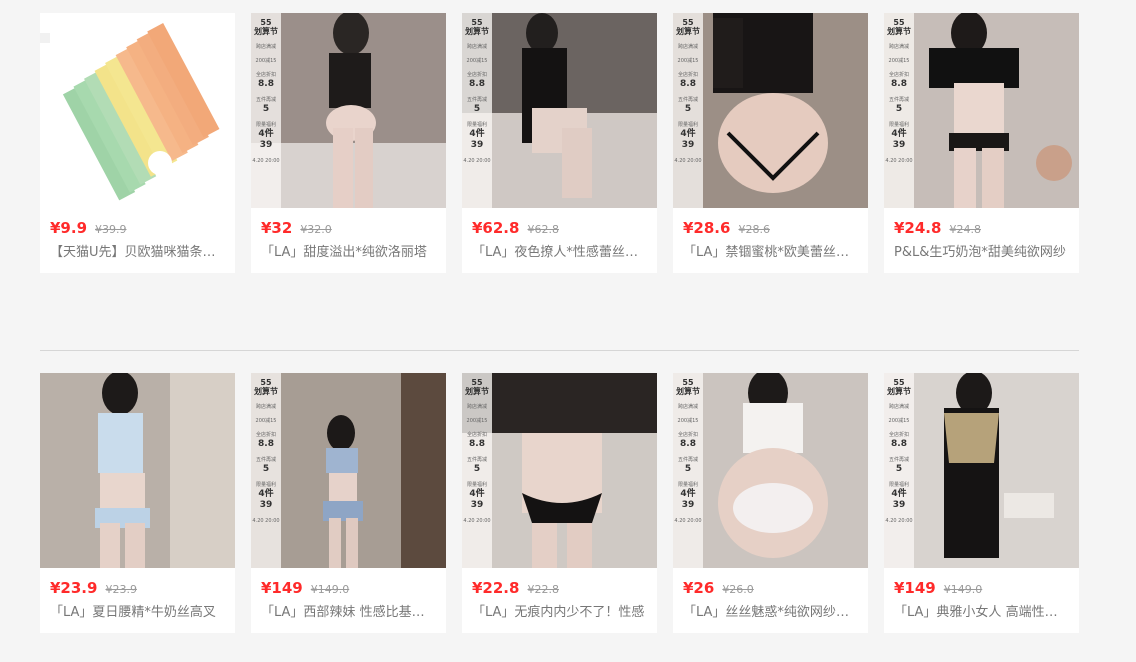  What do you see at coordinates (918, 228) in the screenshot?
I see `product-price: ¥24.8` at bounding box center [918, 228].